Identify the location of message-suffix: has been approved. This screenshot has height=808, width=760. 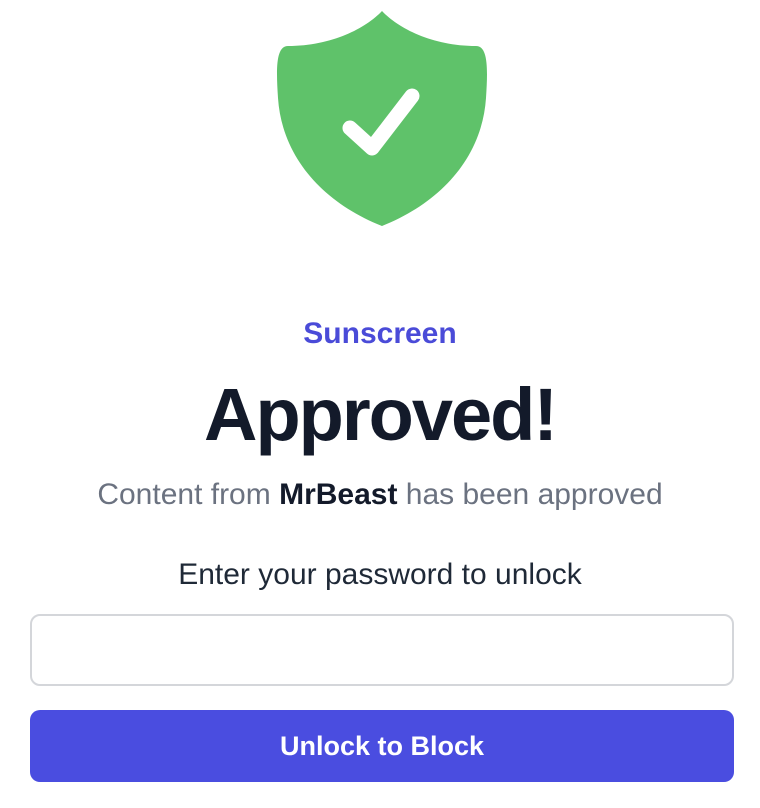
(530, 494).